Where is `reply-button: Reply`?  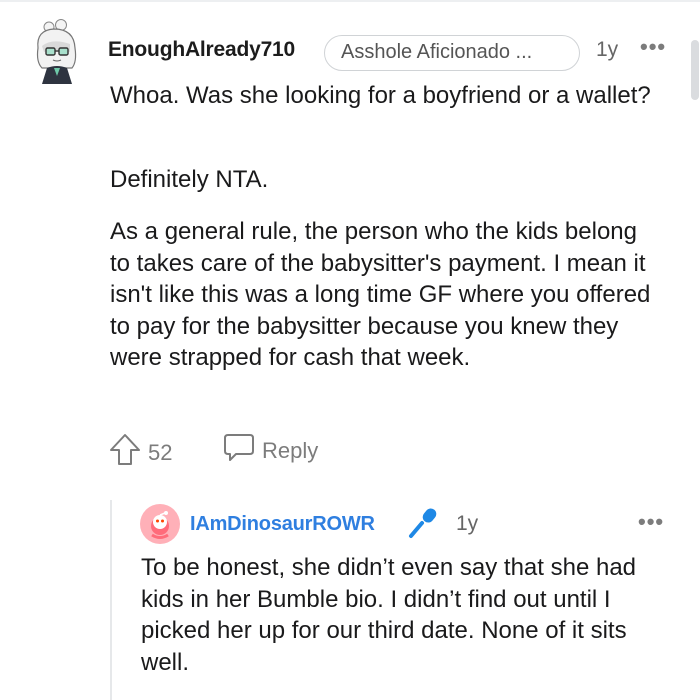
reply-button: Reply is located at coordinates (270, 451).